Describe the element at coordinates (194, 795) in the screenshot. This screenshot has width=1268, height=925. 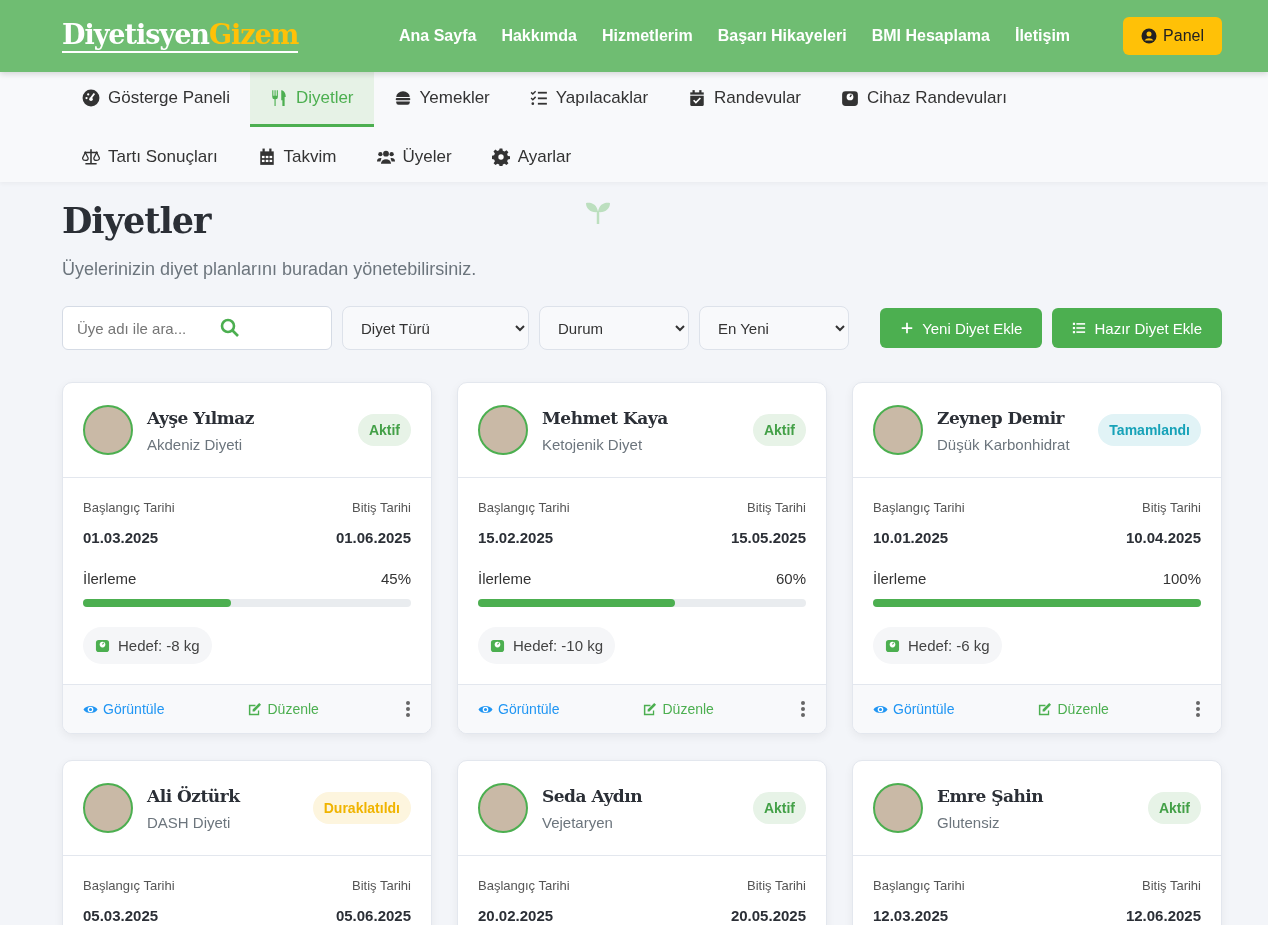
I see `member-name: Ali Öztürk` at that location.